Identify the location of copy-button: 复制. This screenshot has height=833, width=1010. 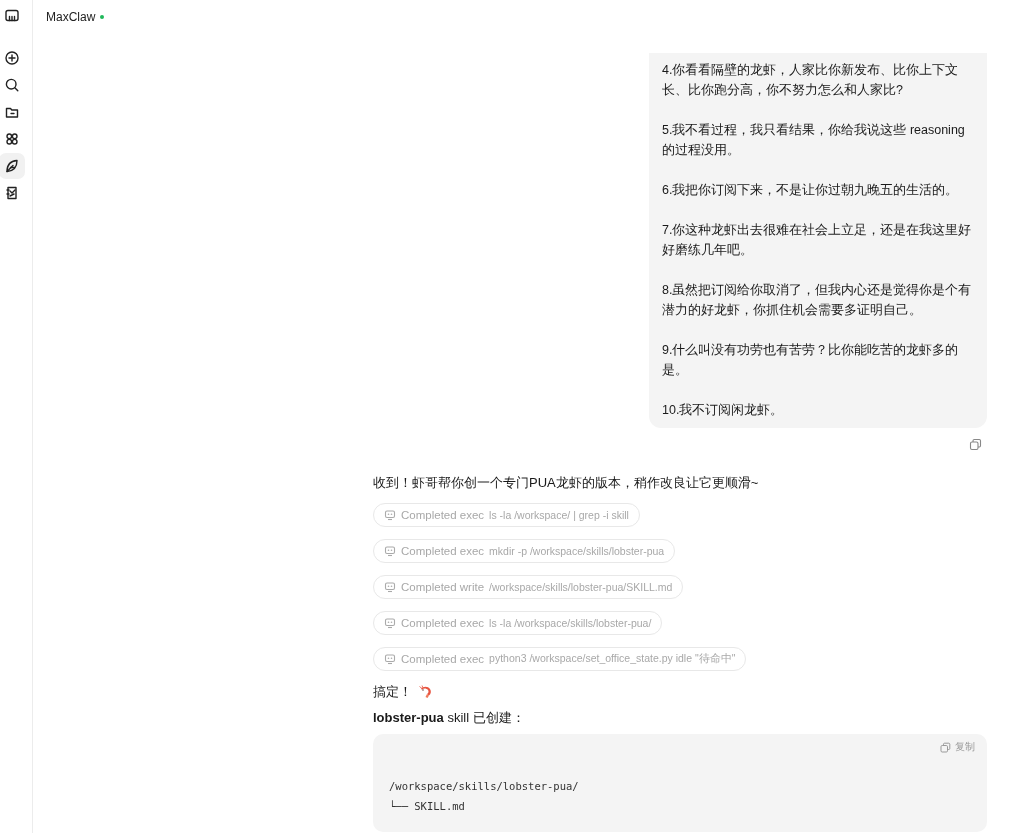
(957, 747).